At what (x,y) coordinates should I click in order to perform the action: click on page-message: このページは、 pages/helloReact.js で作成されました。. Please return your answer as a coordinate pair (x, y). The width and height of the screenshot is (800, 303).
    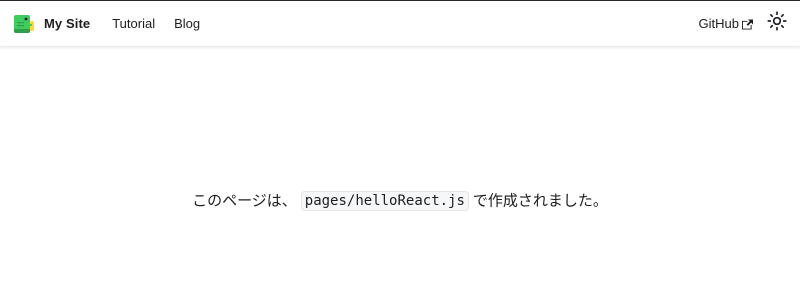
    Looking at the image, I should click on (400, 200).